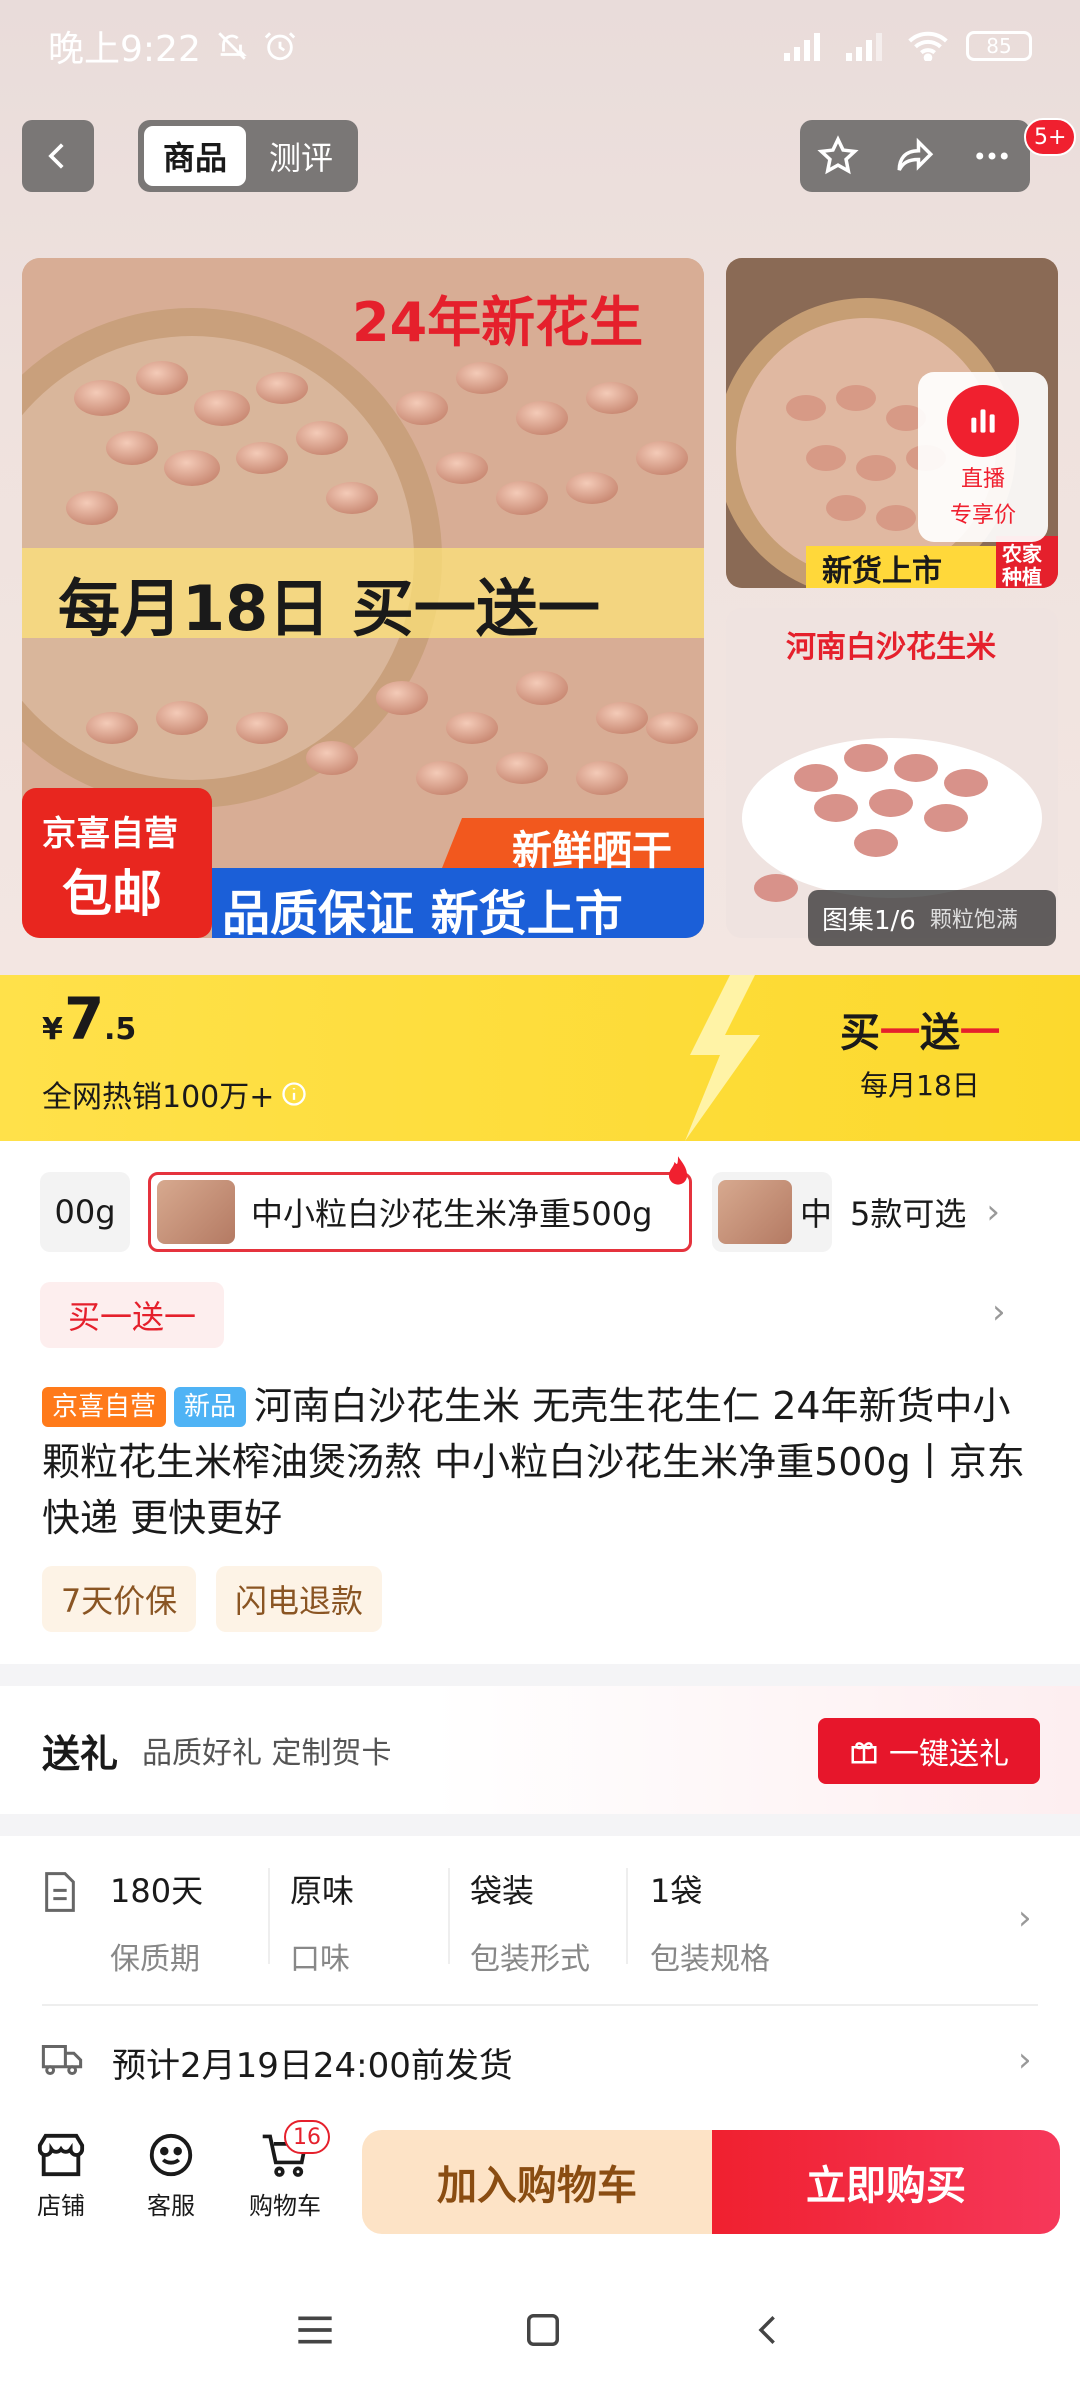  What do you see at coordinates (869, 920) in the screenshot?
I see `gallery-label: 图集1/6` at bounding box center [869, 920].